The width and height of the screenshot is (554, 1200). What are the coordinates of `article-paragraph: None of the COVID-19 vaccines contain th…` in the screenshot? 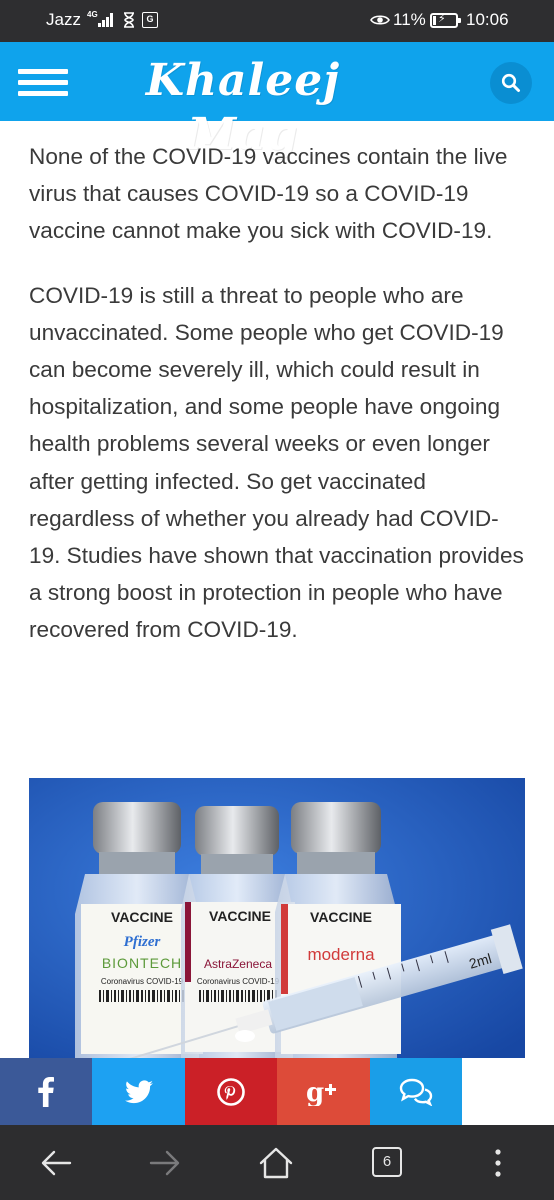 It's located at (268, 194).